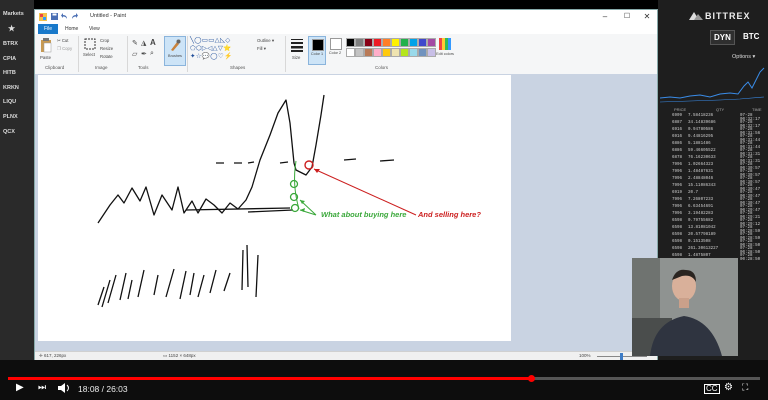 The width and height of the screenshot is (768, 400). I want to click on tab-view: View, so click(94, 29).